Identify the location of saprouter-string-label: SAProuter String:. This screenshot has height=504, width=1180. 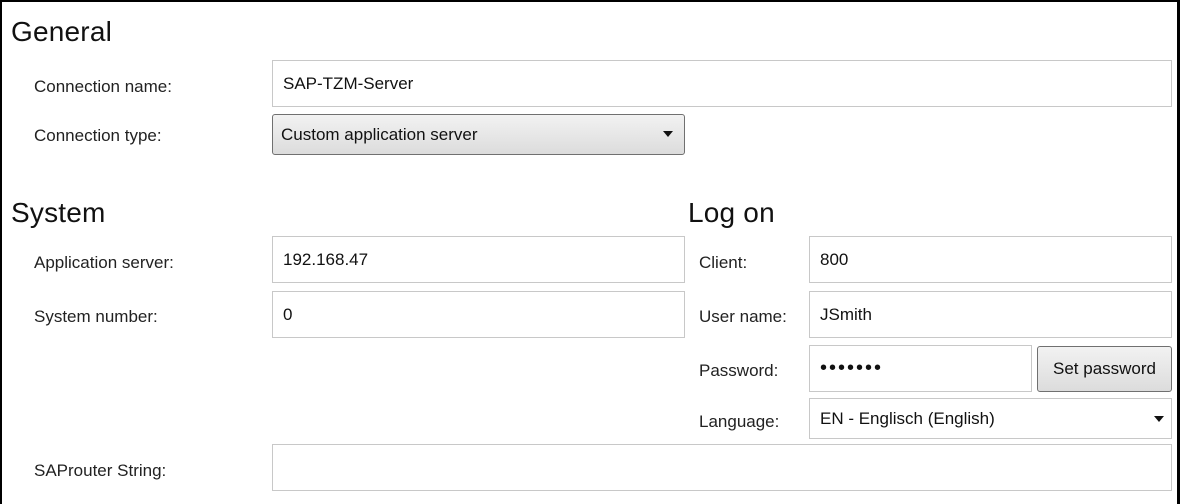
(100, 470).